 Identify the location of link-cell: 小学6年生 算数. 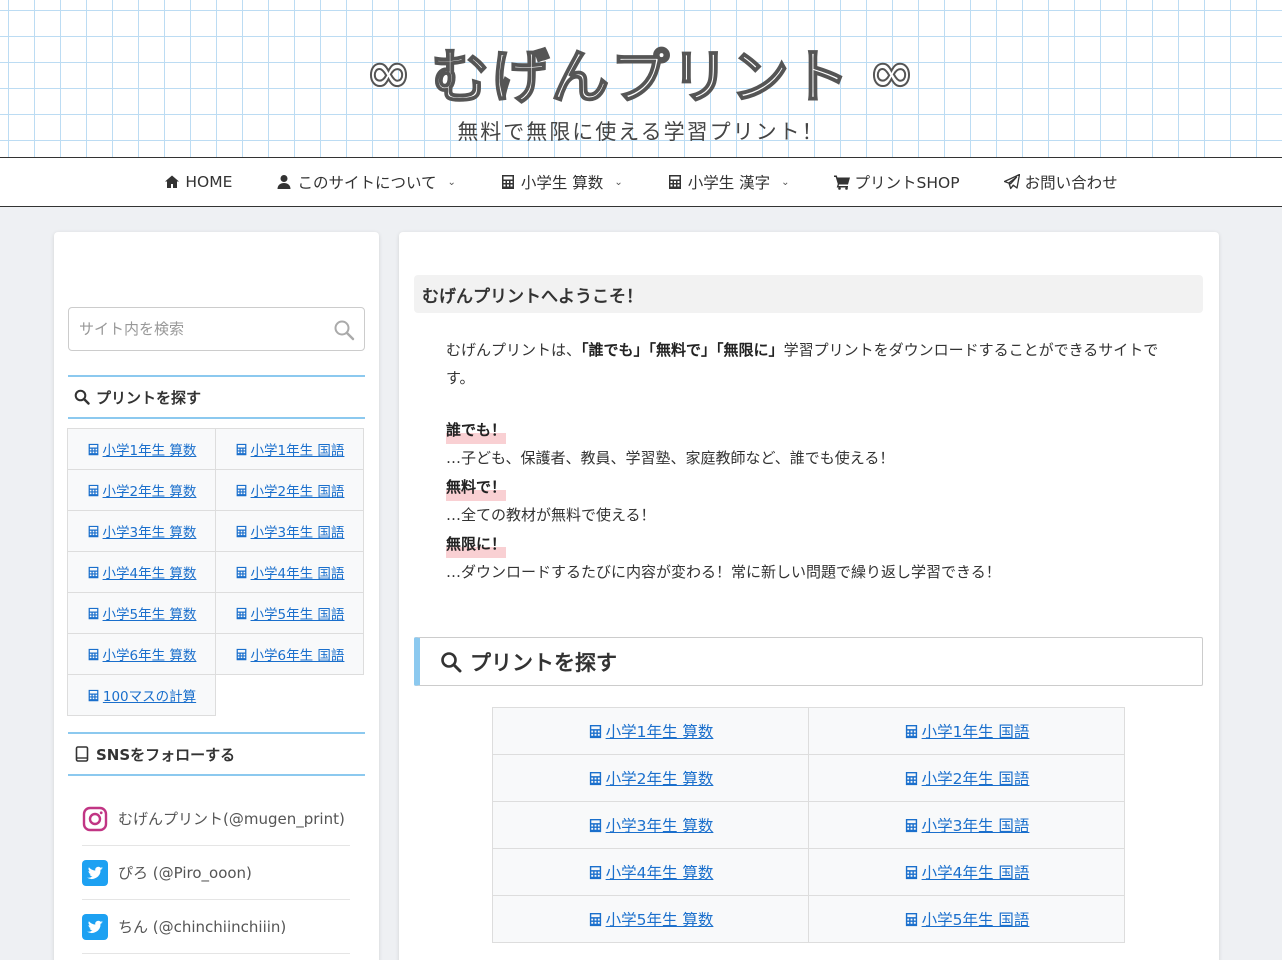
(141, 654).